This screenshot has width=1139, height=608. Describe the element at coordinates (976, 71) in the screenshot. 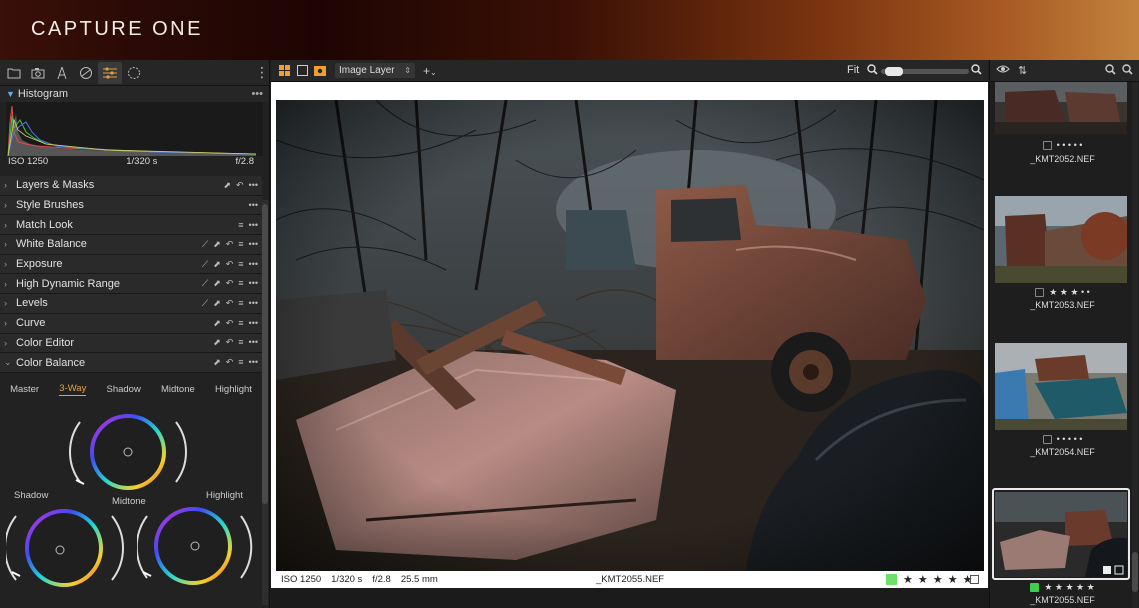

I see `zoom-in-icon` at that location.